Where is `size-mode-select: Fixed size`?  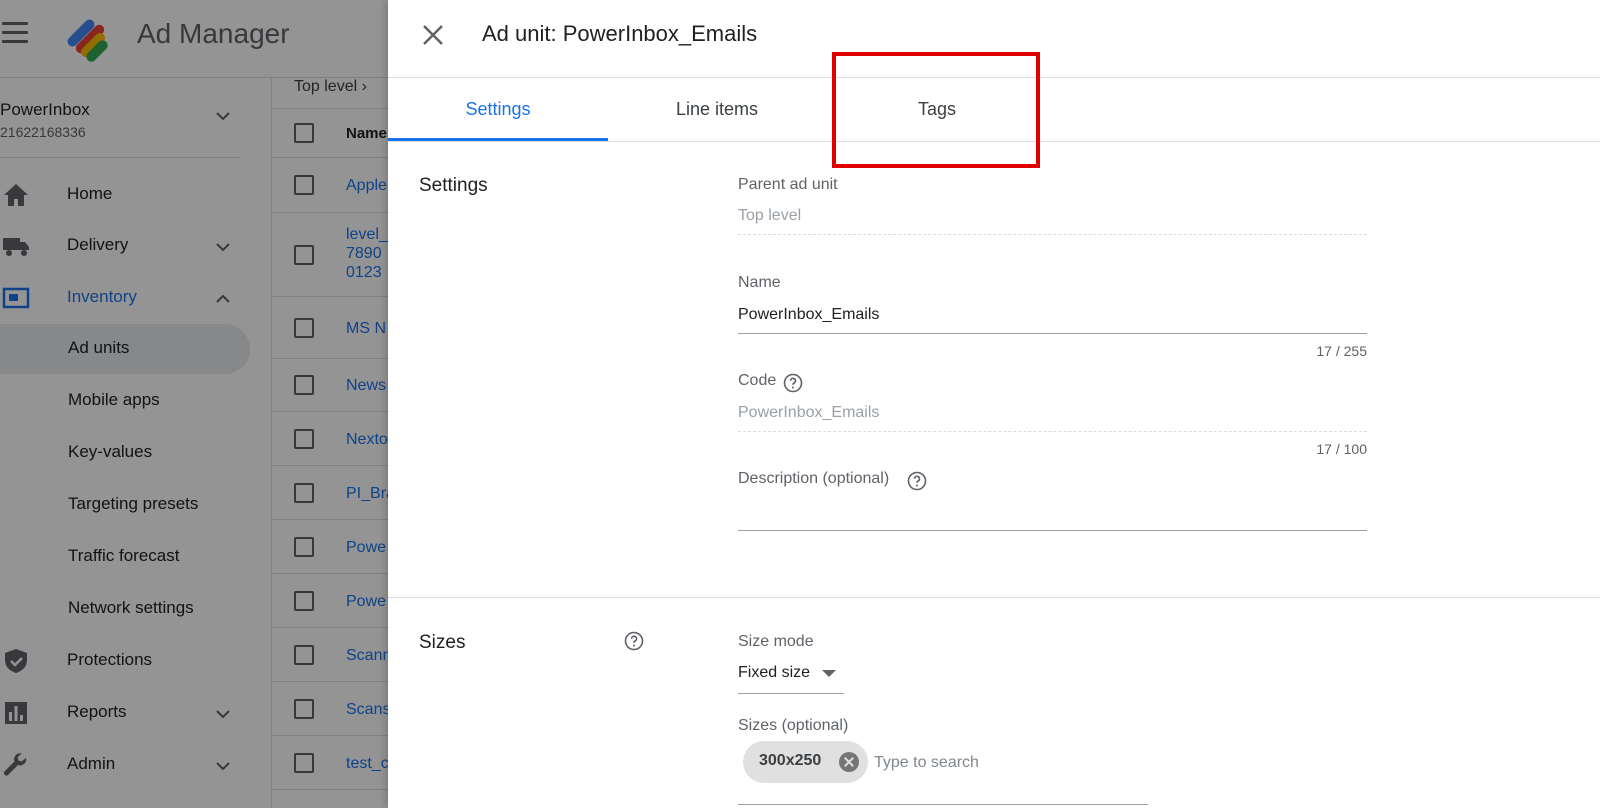 size-mode-select: Fixed size is located at coordinates (791, 677).